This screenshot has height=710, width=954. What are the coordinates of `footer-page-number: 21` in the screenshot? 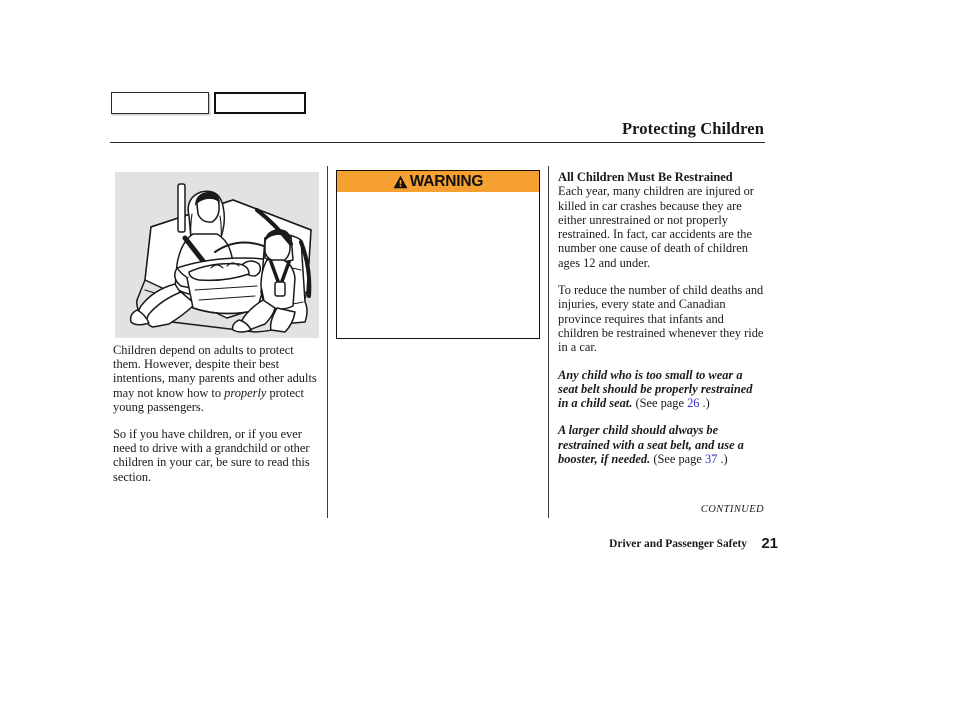 It's located at (769, 543).